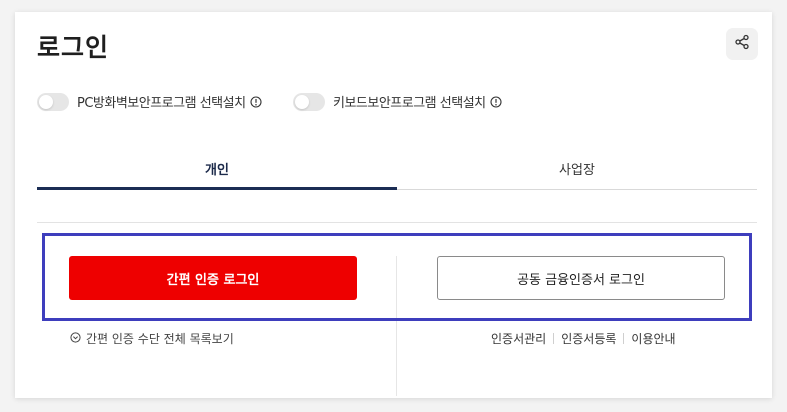  Describe the element at coordinates (53, 101) in the screenshot. I see `firewall-toggle` at that location.